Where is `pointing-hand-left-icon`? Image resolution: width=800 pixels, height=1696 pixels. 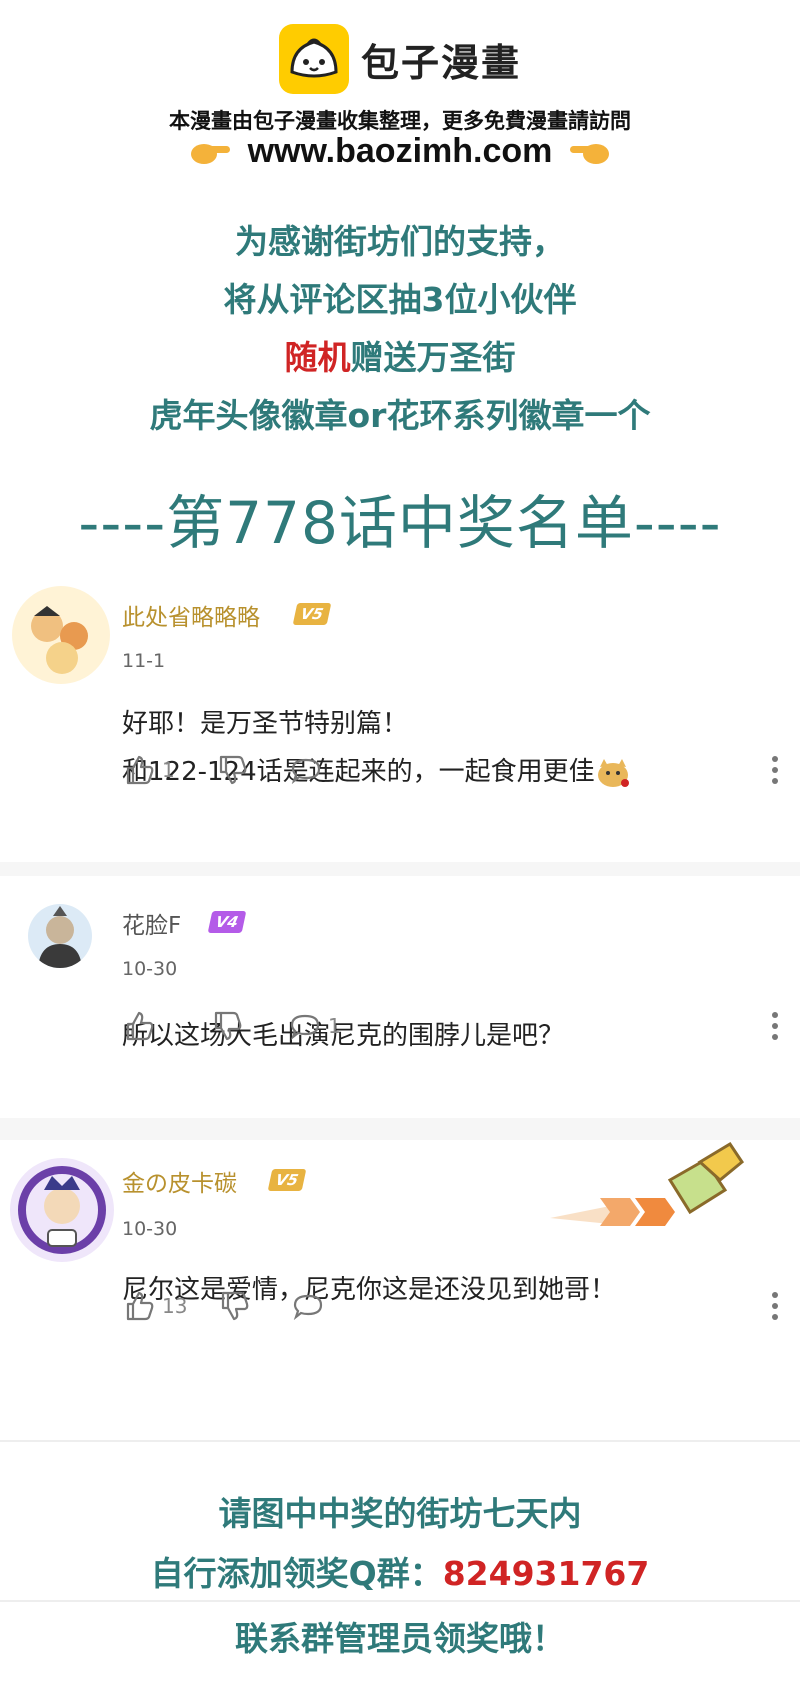
pointing-hand-left-icon is located at coordinates (590, 153).